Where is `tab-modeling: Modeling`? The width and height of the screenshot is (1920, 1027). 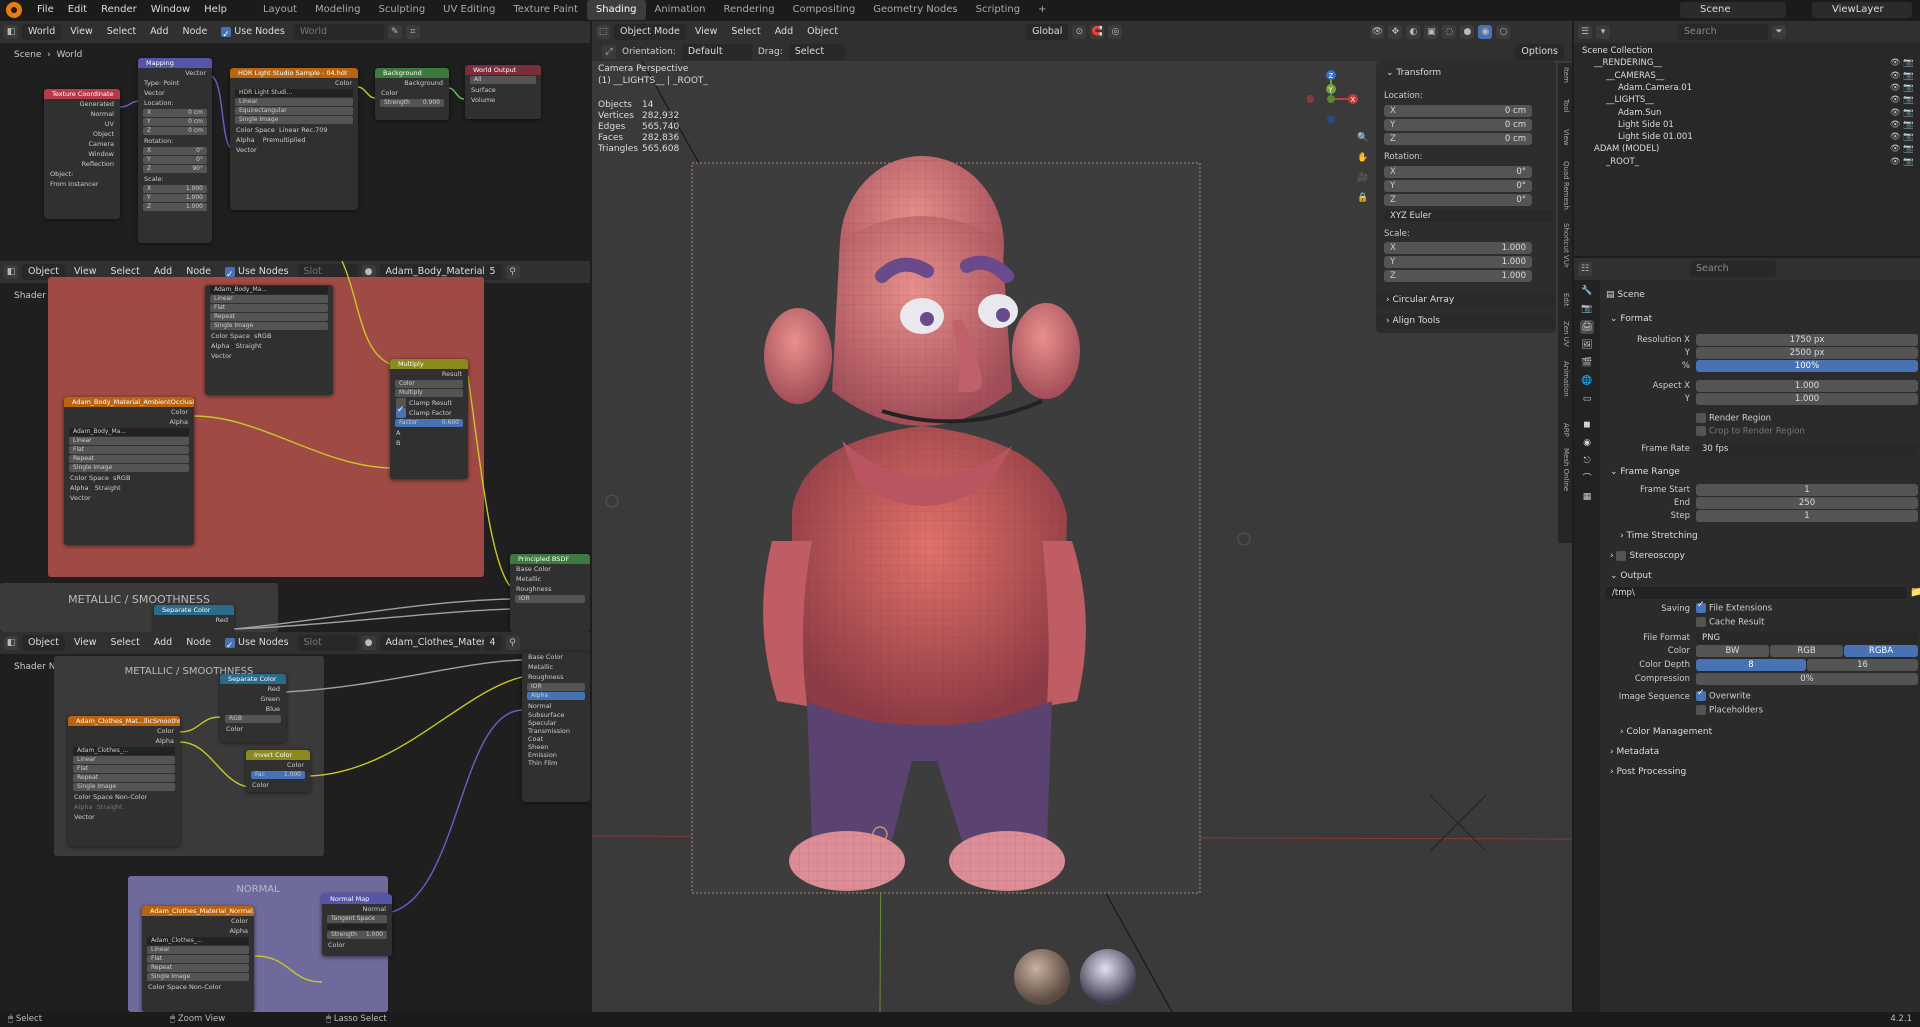 tab-modeling: Modeling is located at coordinates (338, 10).